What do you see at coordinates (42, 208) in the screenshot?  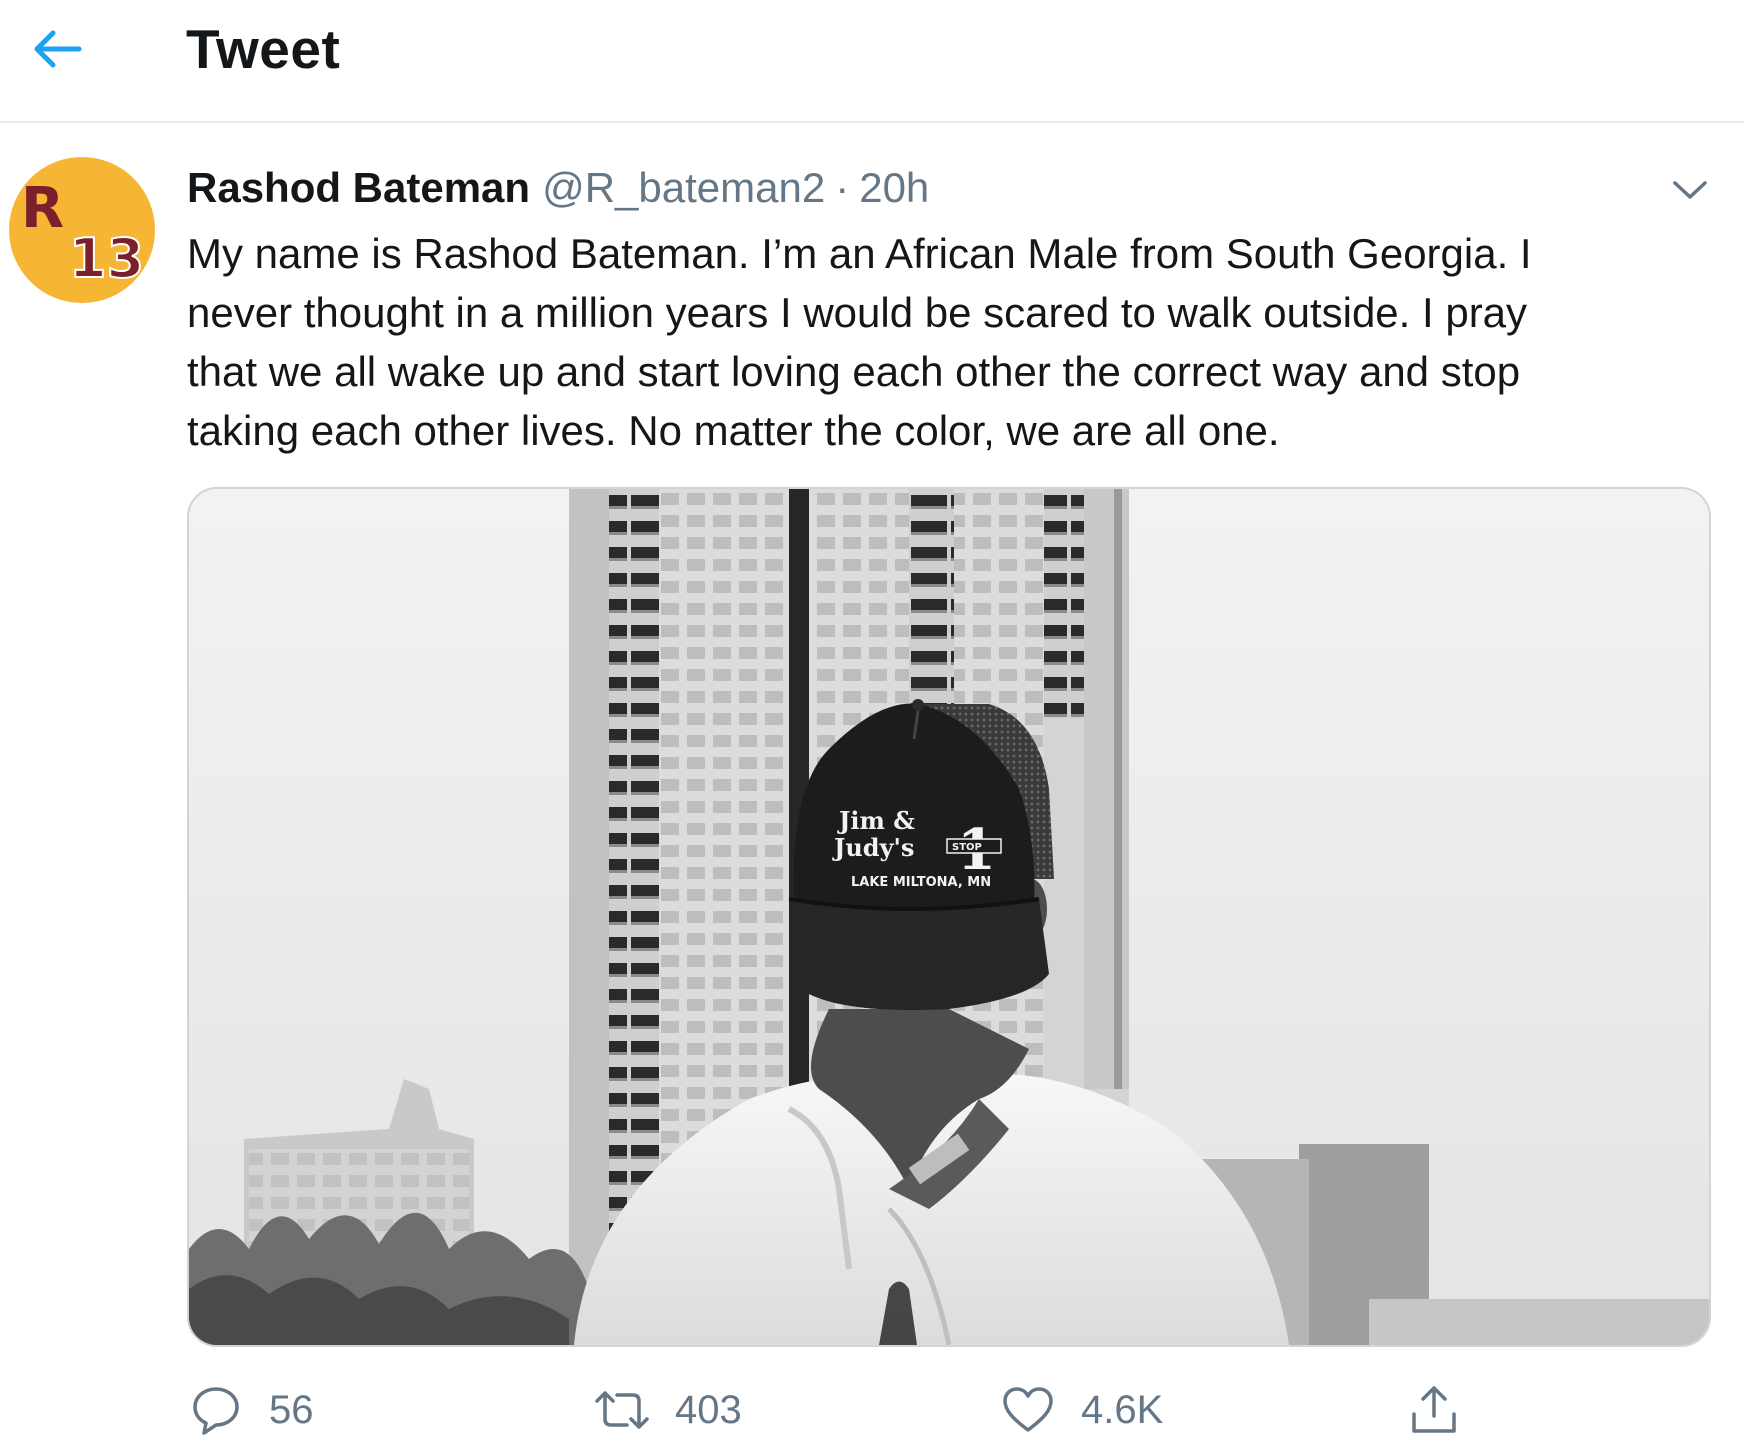 I see `avatar-logo-r: R` at bounding box center [42, 208].